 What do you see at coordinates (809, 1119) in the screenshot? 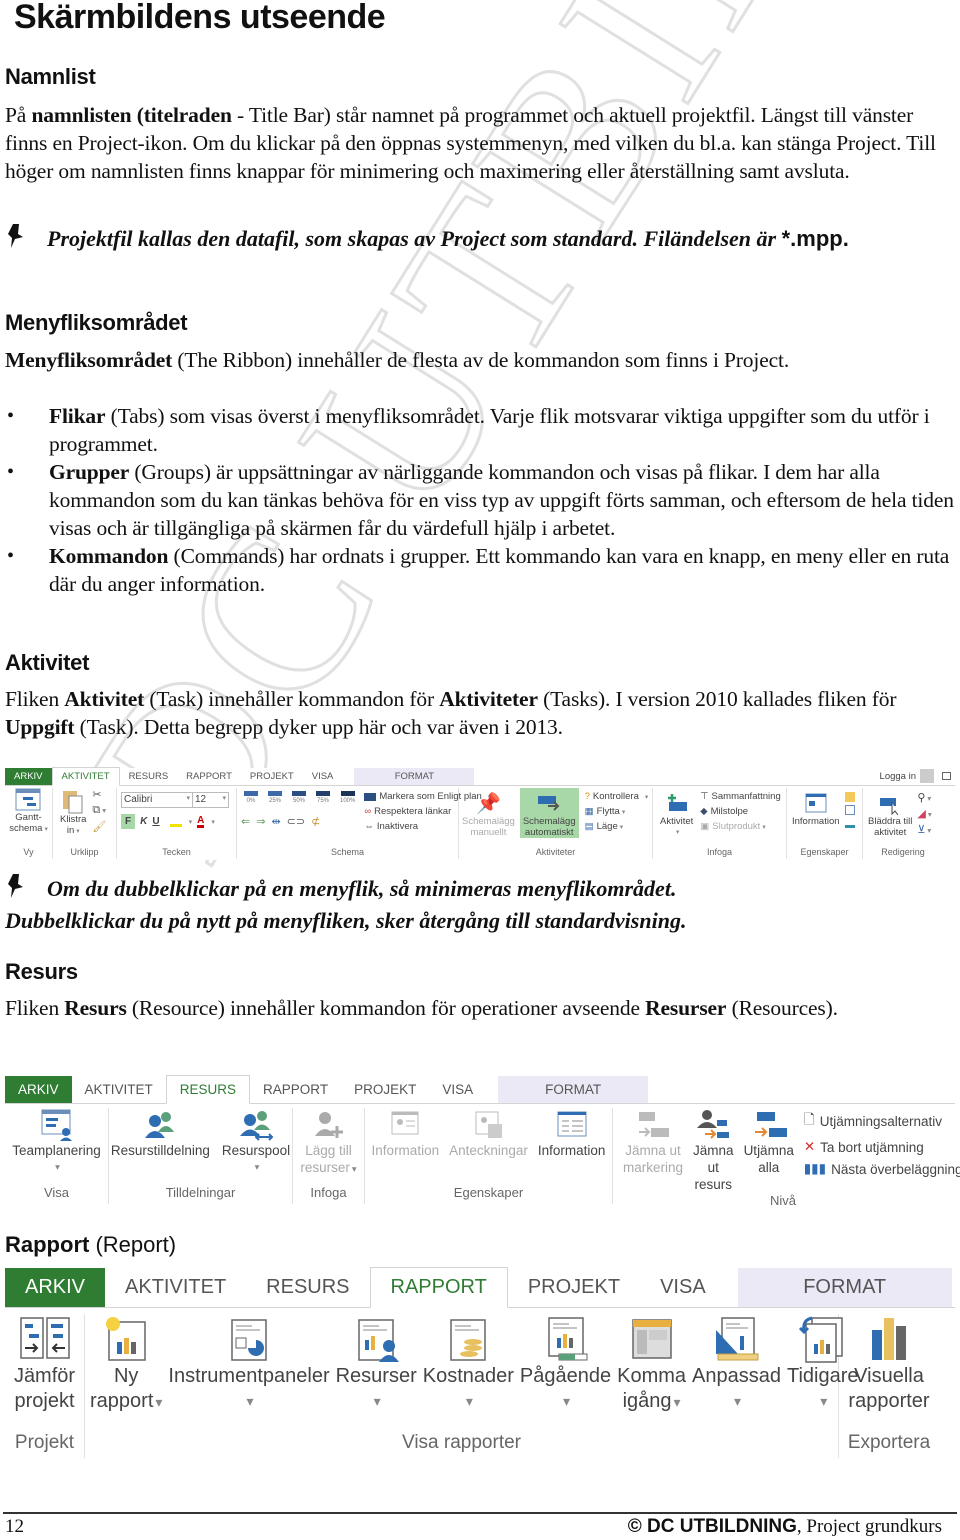
I see `leveling-options-icon: 🗋` at bounding box center [809, 1119].